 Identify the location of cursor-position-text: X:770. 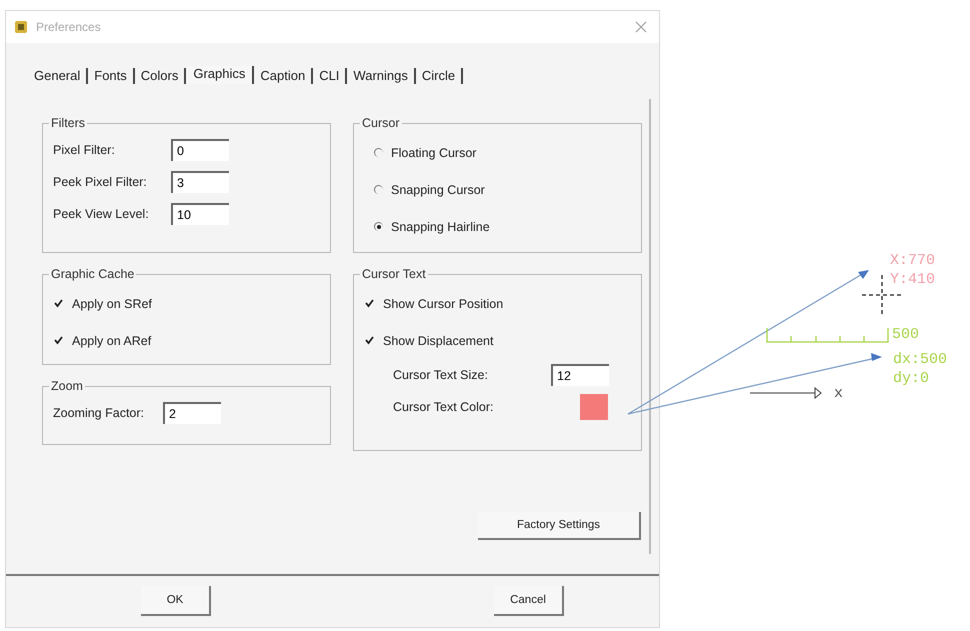
(913, 260).